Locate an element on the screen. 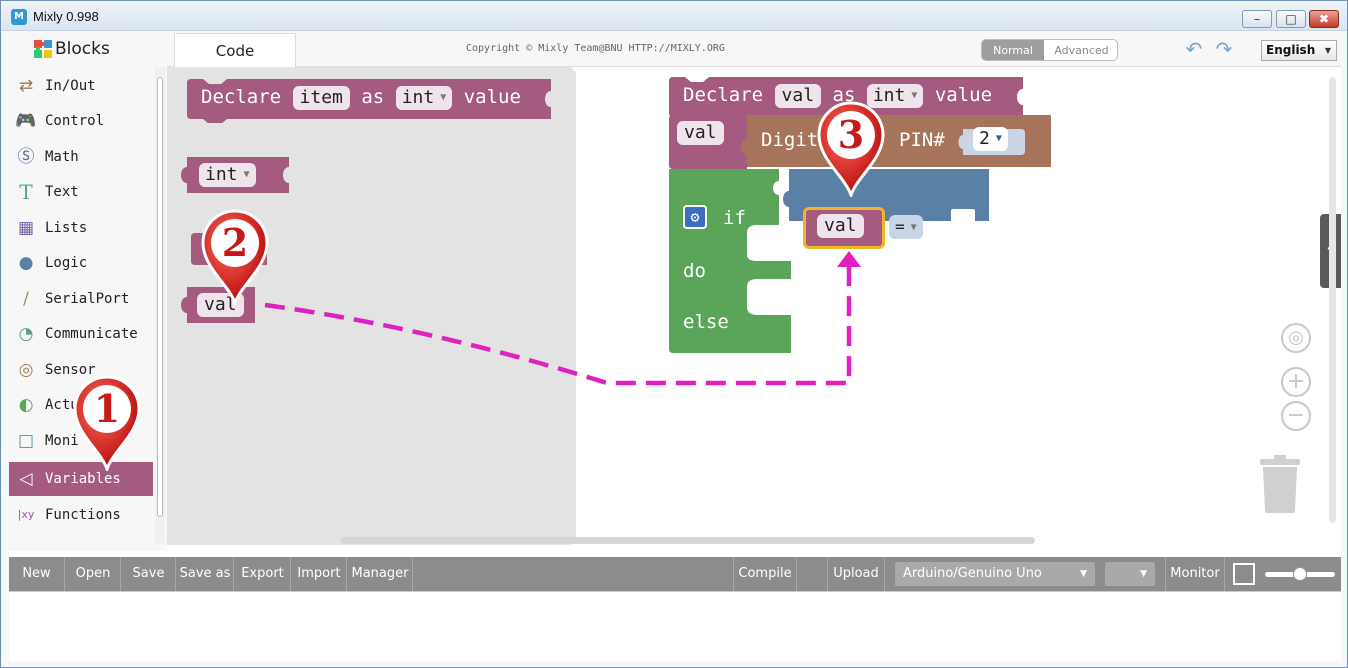  category-label: Functions is located at coordinates (83, 515).